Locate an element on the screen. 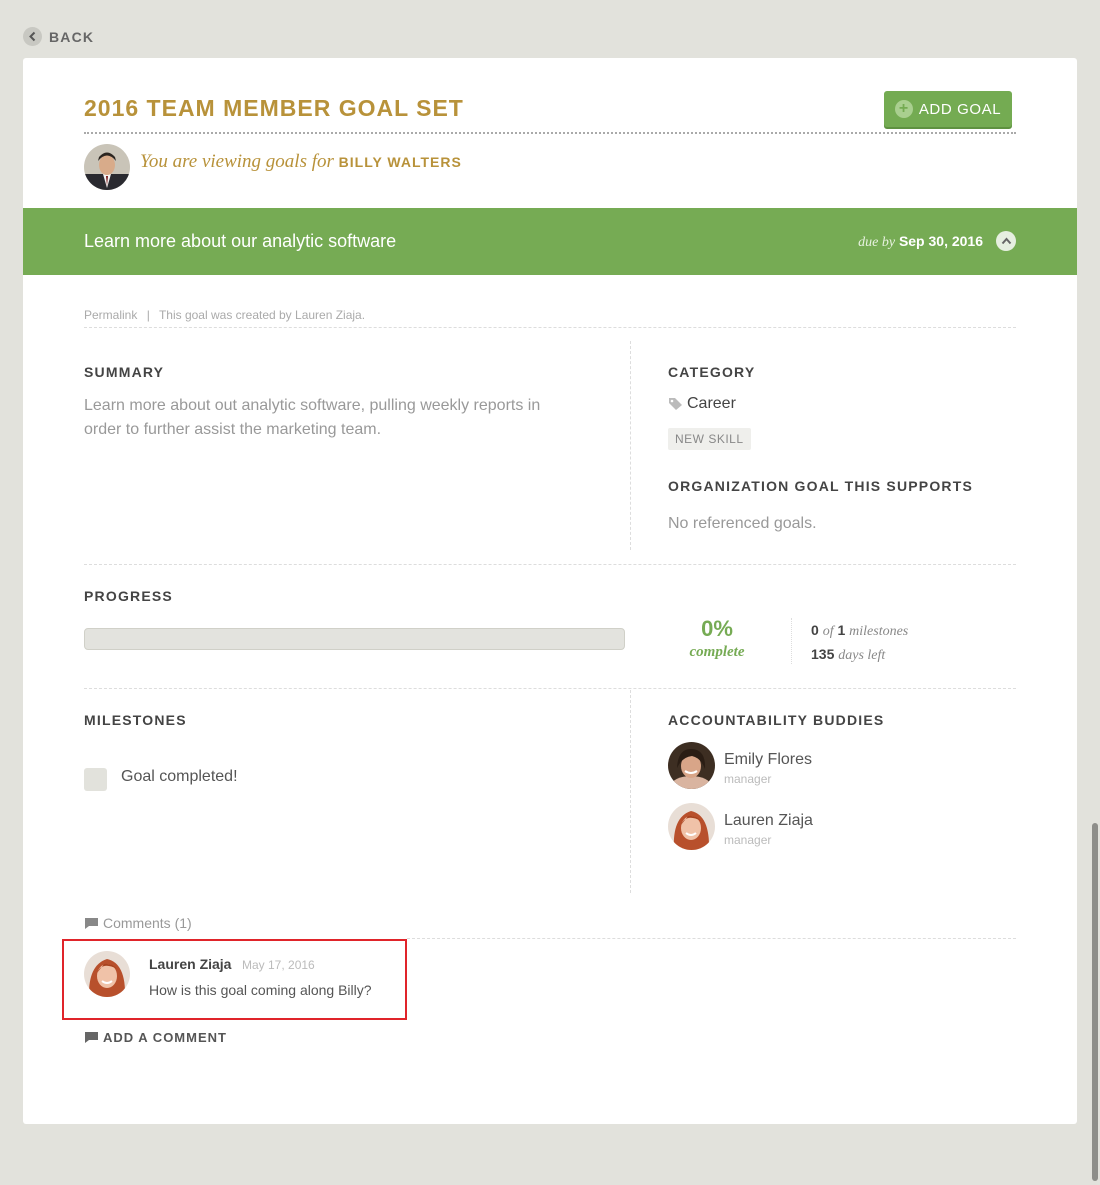 Image resolution: width=1100 pixels, height=1185 pixels. created-by: This goal was created by Lauren Ziaja. is located at coordinates (262, 315).